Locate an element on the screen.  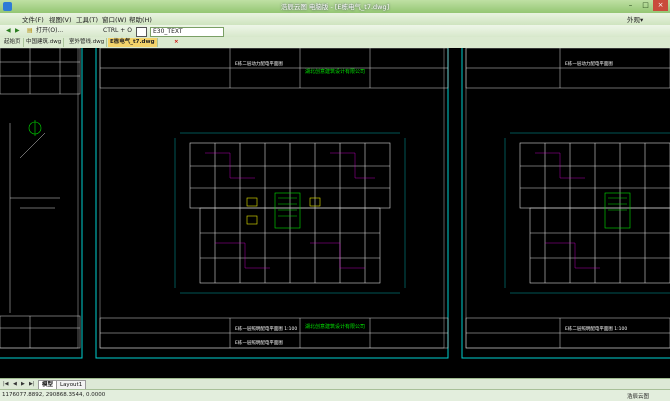
sheet-title-top: E栋二层动力配电平面图 is located at coordinates (259, 63).